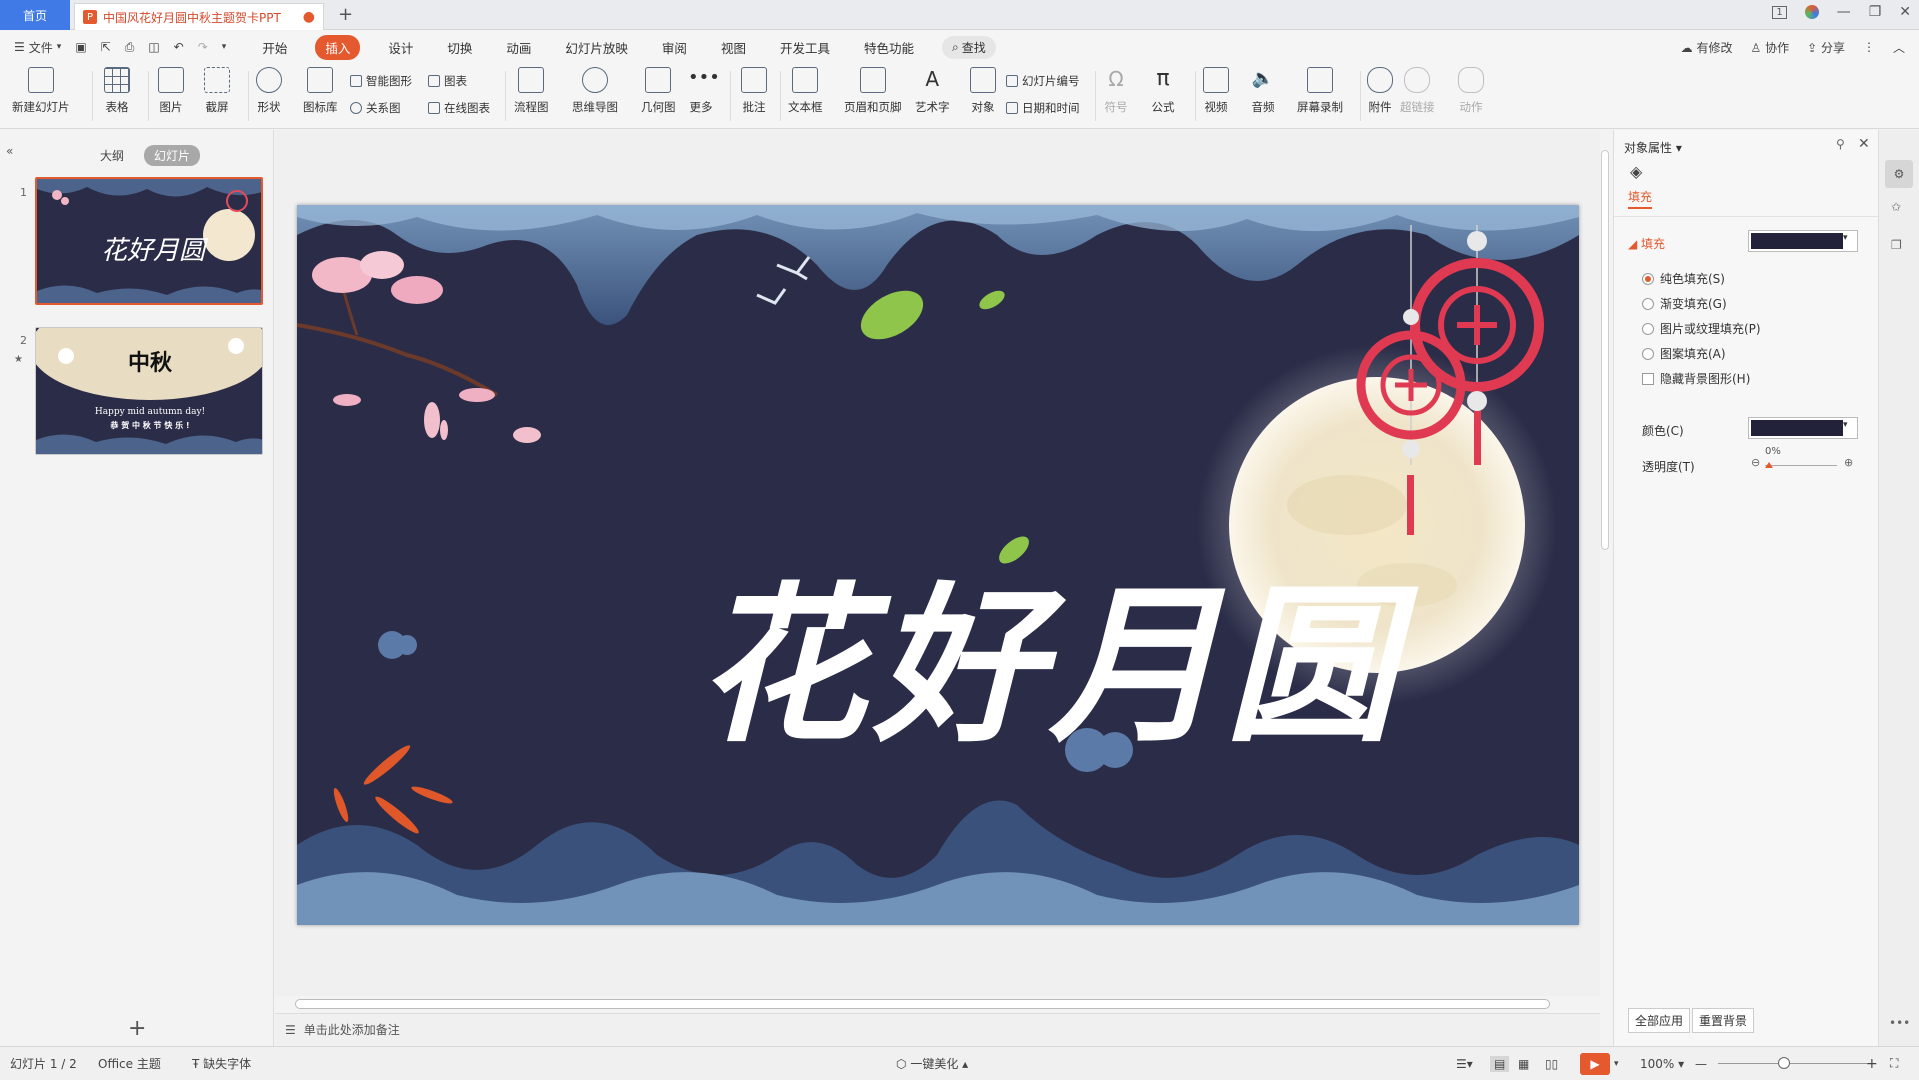 This screenshot has height=1080, width=1919. Describe the element at coordinates (345, 14) in the screenshot. I see `add-tab-button: +` at that location.